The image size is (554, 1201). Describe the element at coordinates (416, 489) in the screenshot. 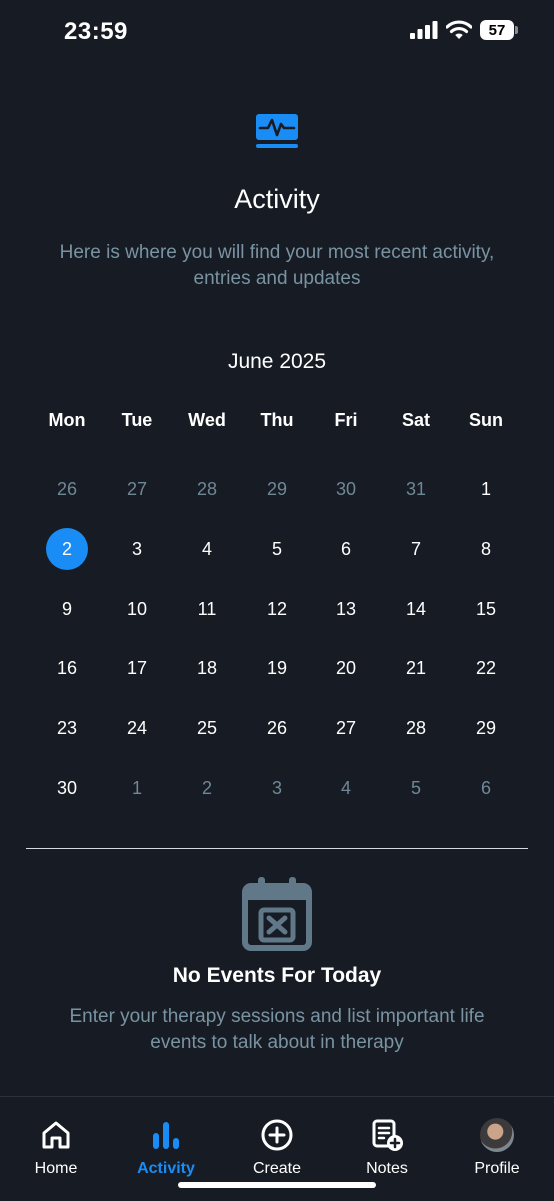

I see `calendar-day: 31` at that location.